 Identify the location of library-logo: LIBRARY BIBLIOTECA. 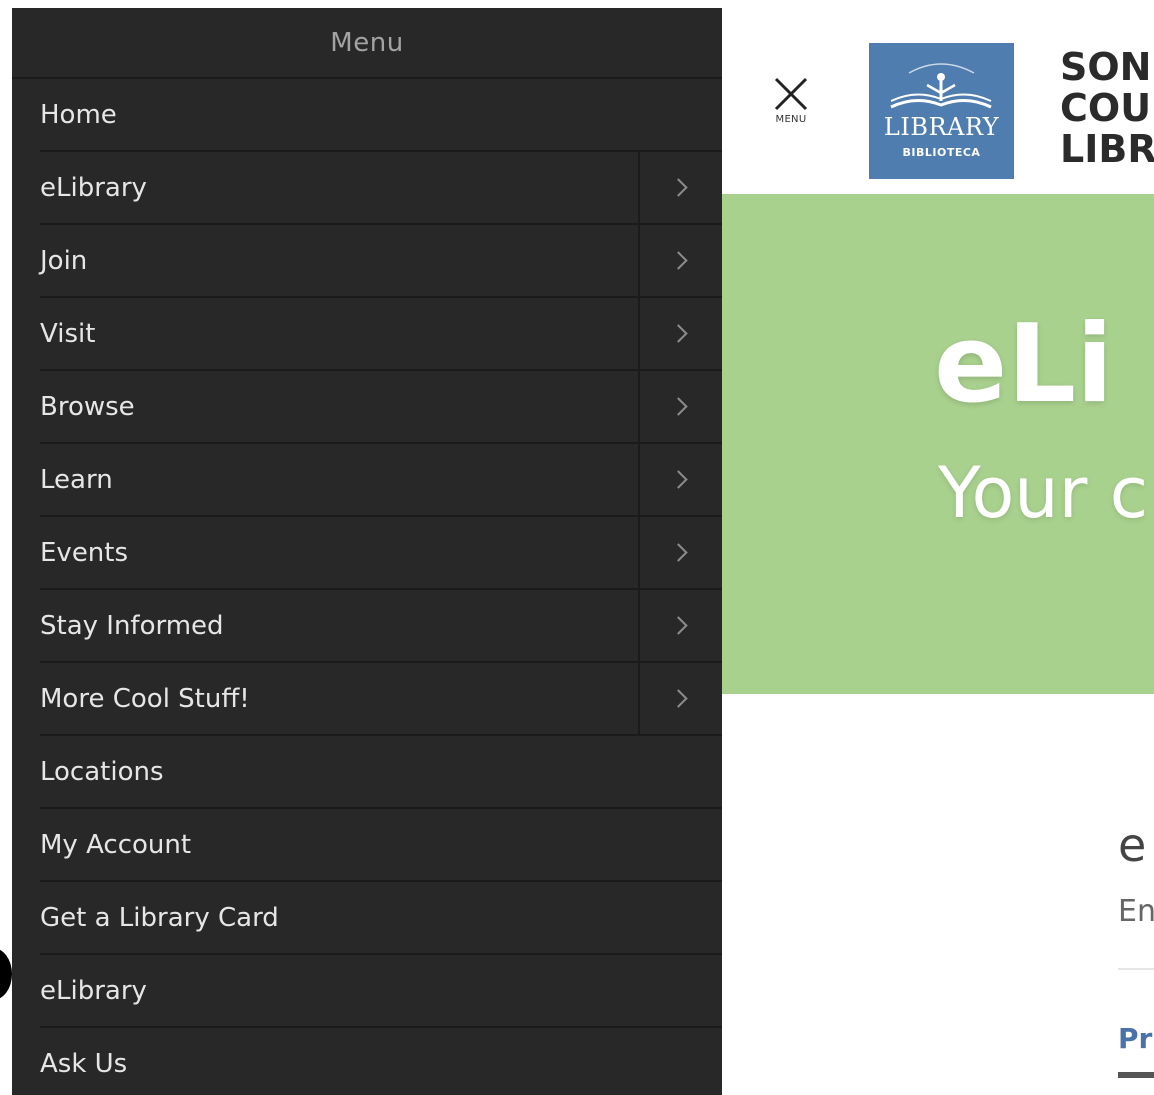
(941, 111).